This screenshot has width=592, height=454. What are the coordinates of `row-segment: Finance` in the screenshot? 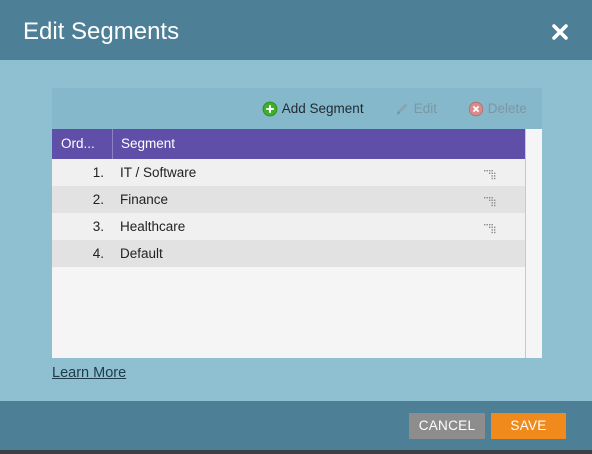 It's located at (144, 199).